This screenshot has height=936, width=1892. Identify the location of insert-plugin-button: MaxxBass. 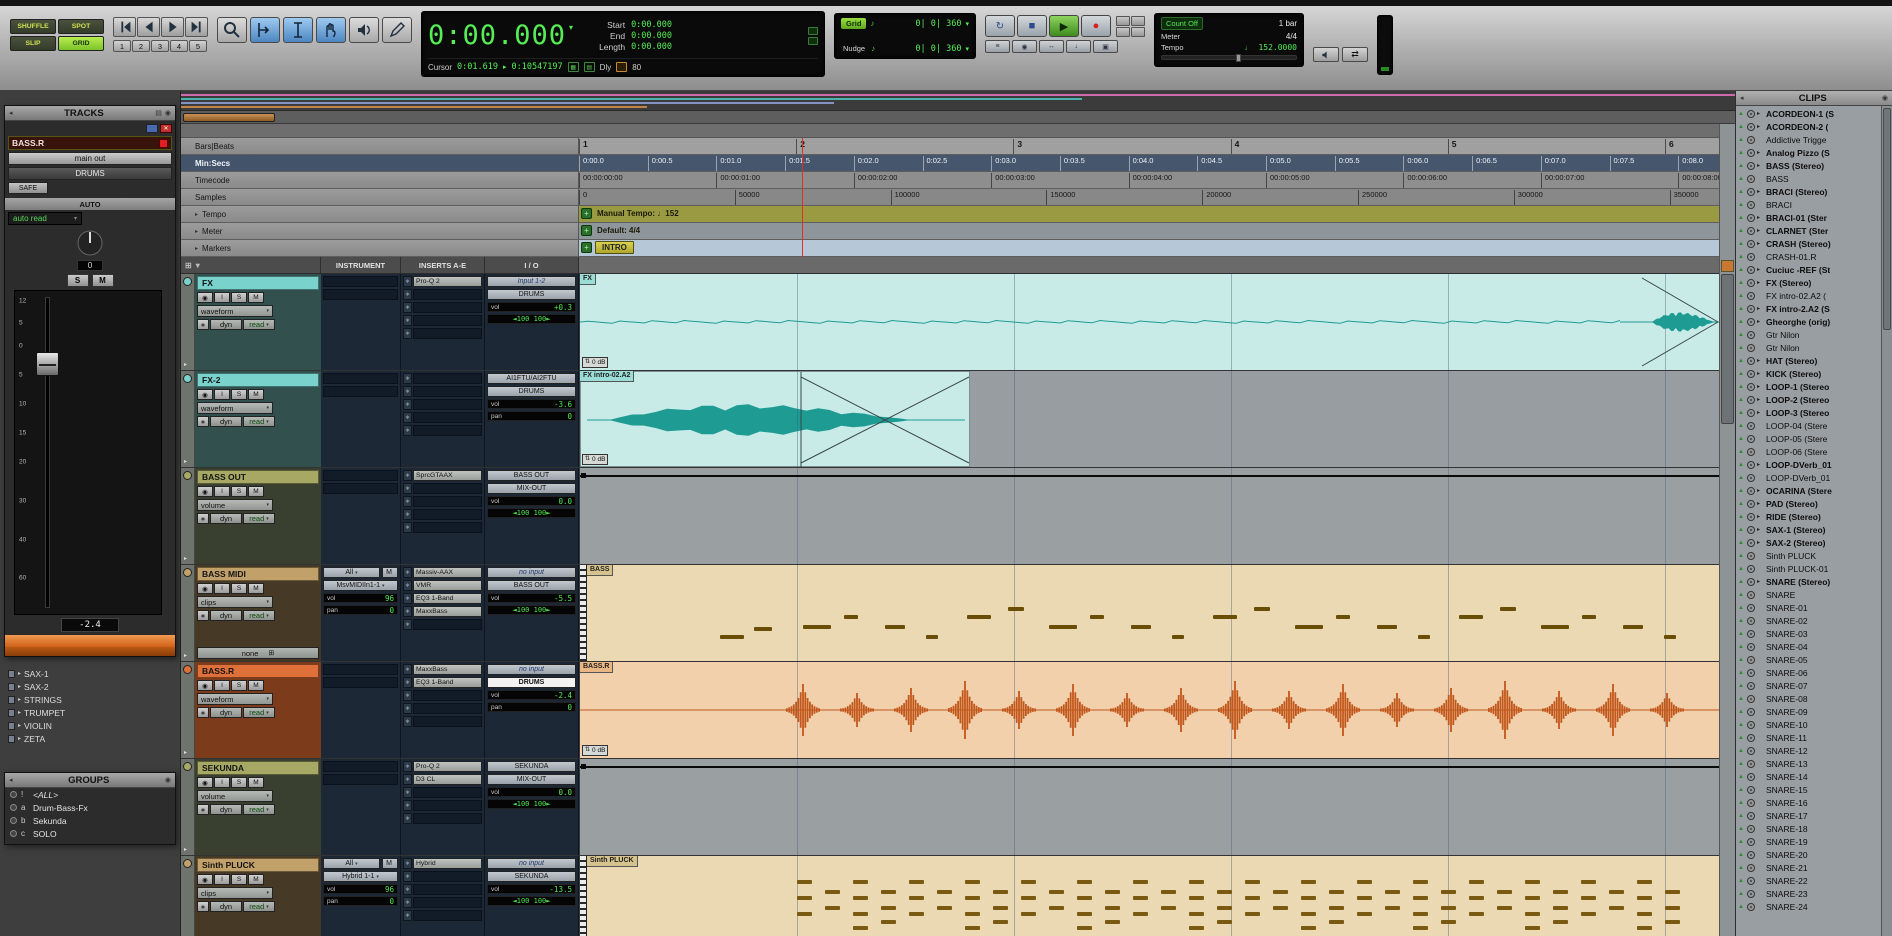
(447, 611).